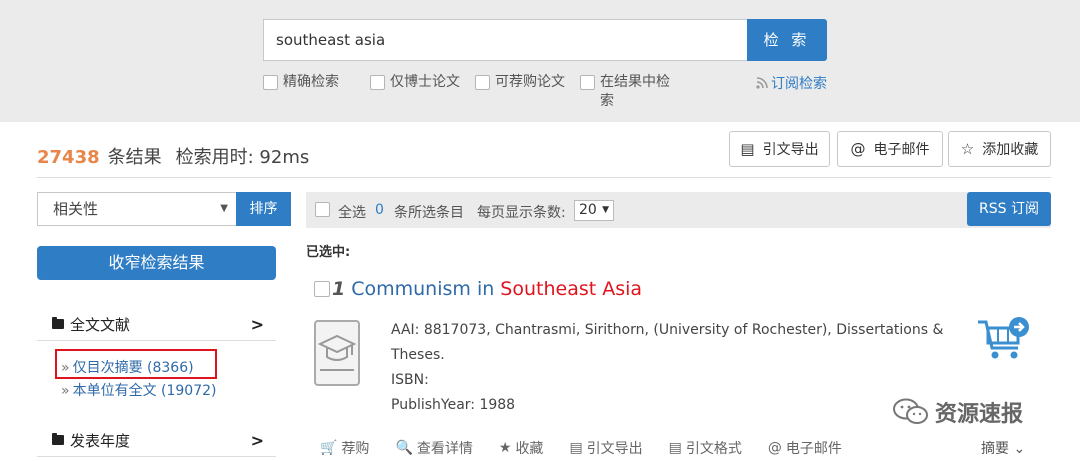 Image resolution: width=1080 pixels, height=461 pixels. What do you see at coordinates (995, 449) in the screenshot?
I see `abstract-label: 摘要` at bounding box center [995, 449].